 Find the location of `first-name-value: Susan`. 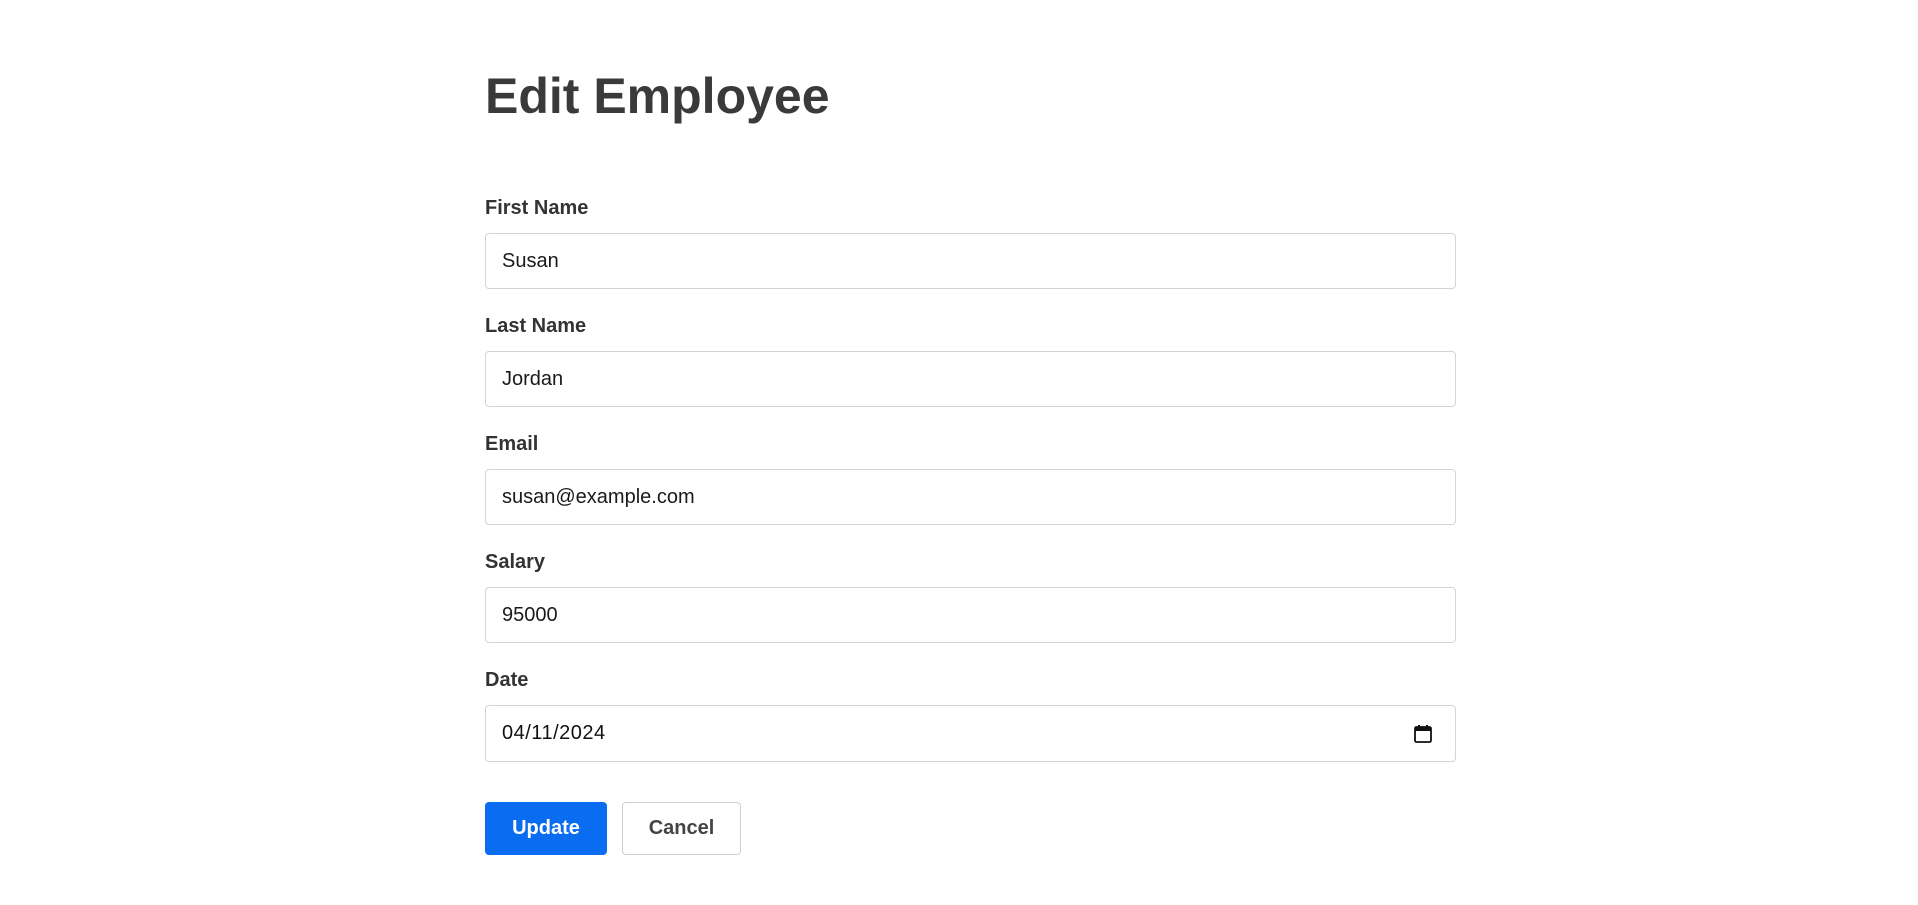

first-name-value: Susan is located at coordinates (530, 260).